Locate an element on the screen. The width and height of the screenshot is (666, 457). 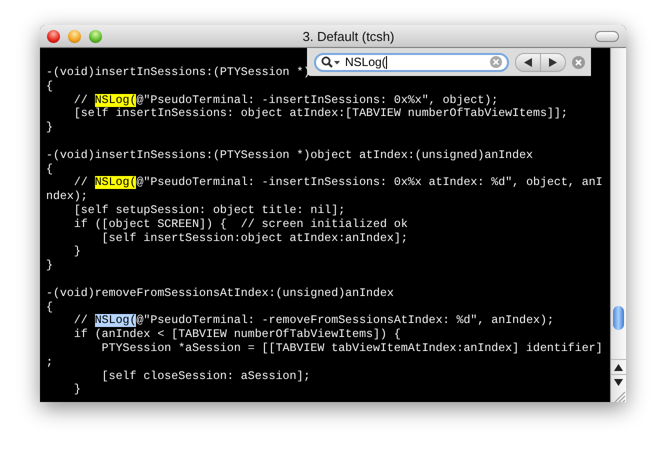
right-arrow-icon is located at coordinates (553, 62).